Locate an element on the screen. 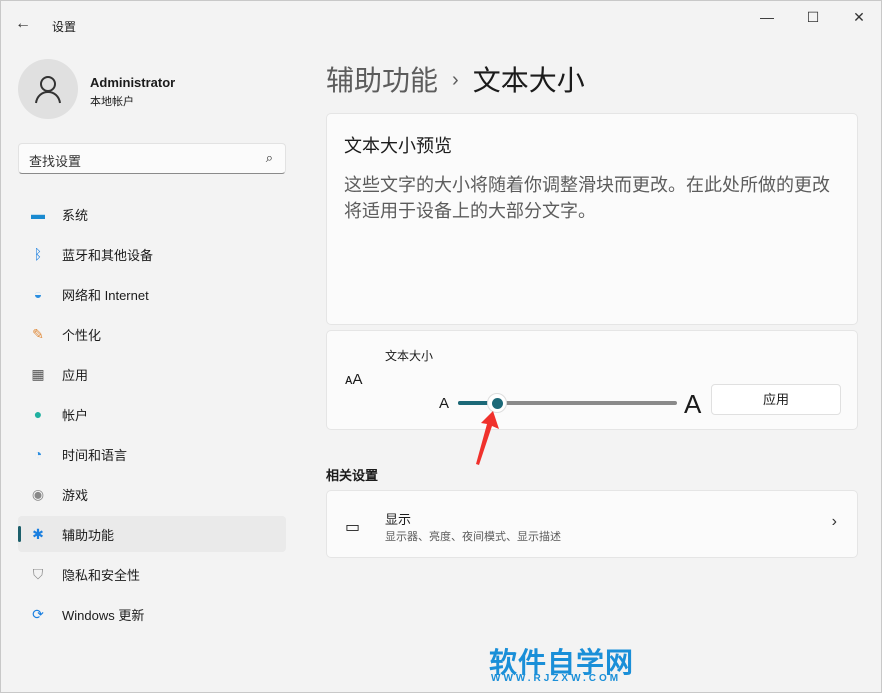 The width and height of the screenshot is (882, 693). text-size-slider is located at coordinates (567, 403).